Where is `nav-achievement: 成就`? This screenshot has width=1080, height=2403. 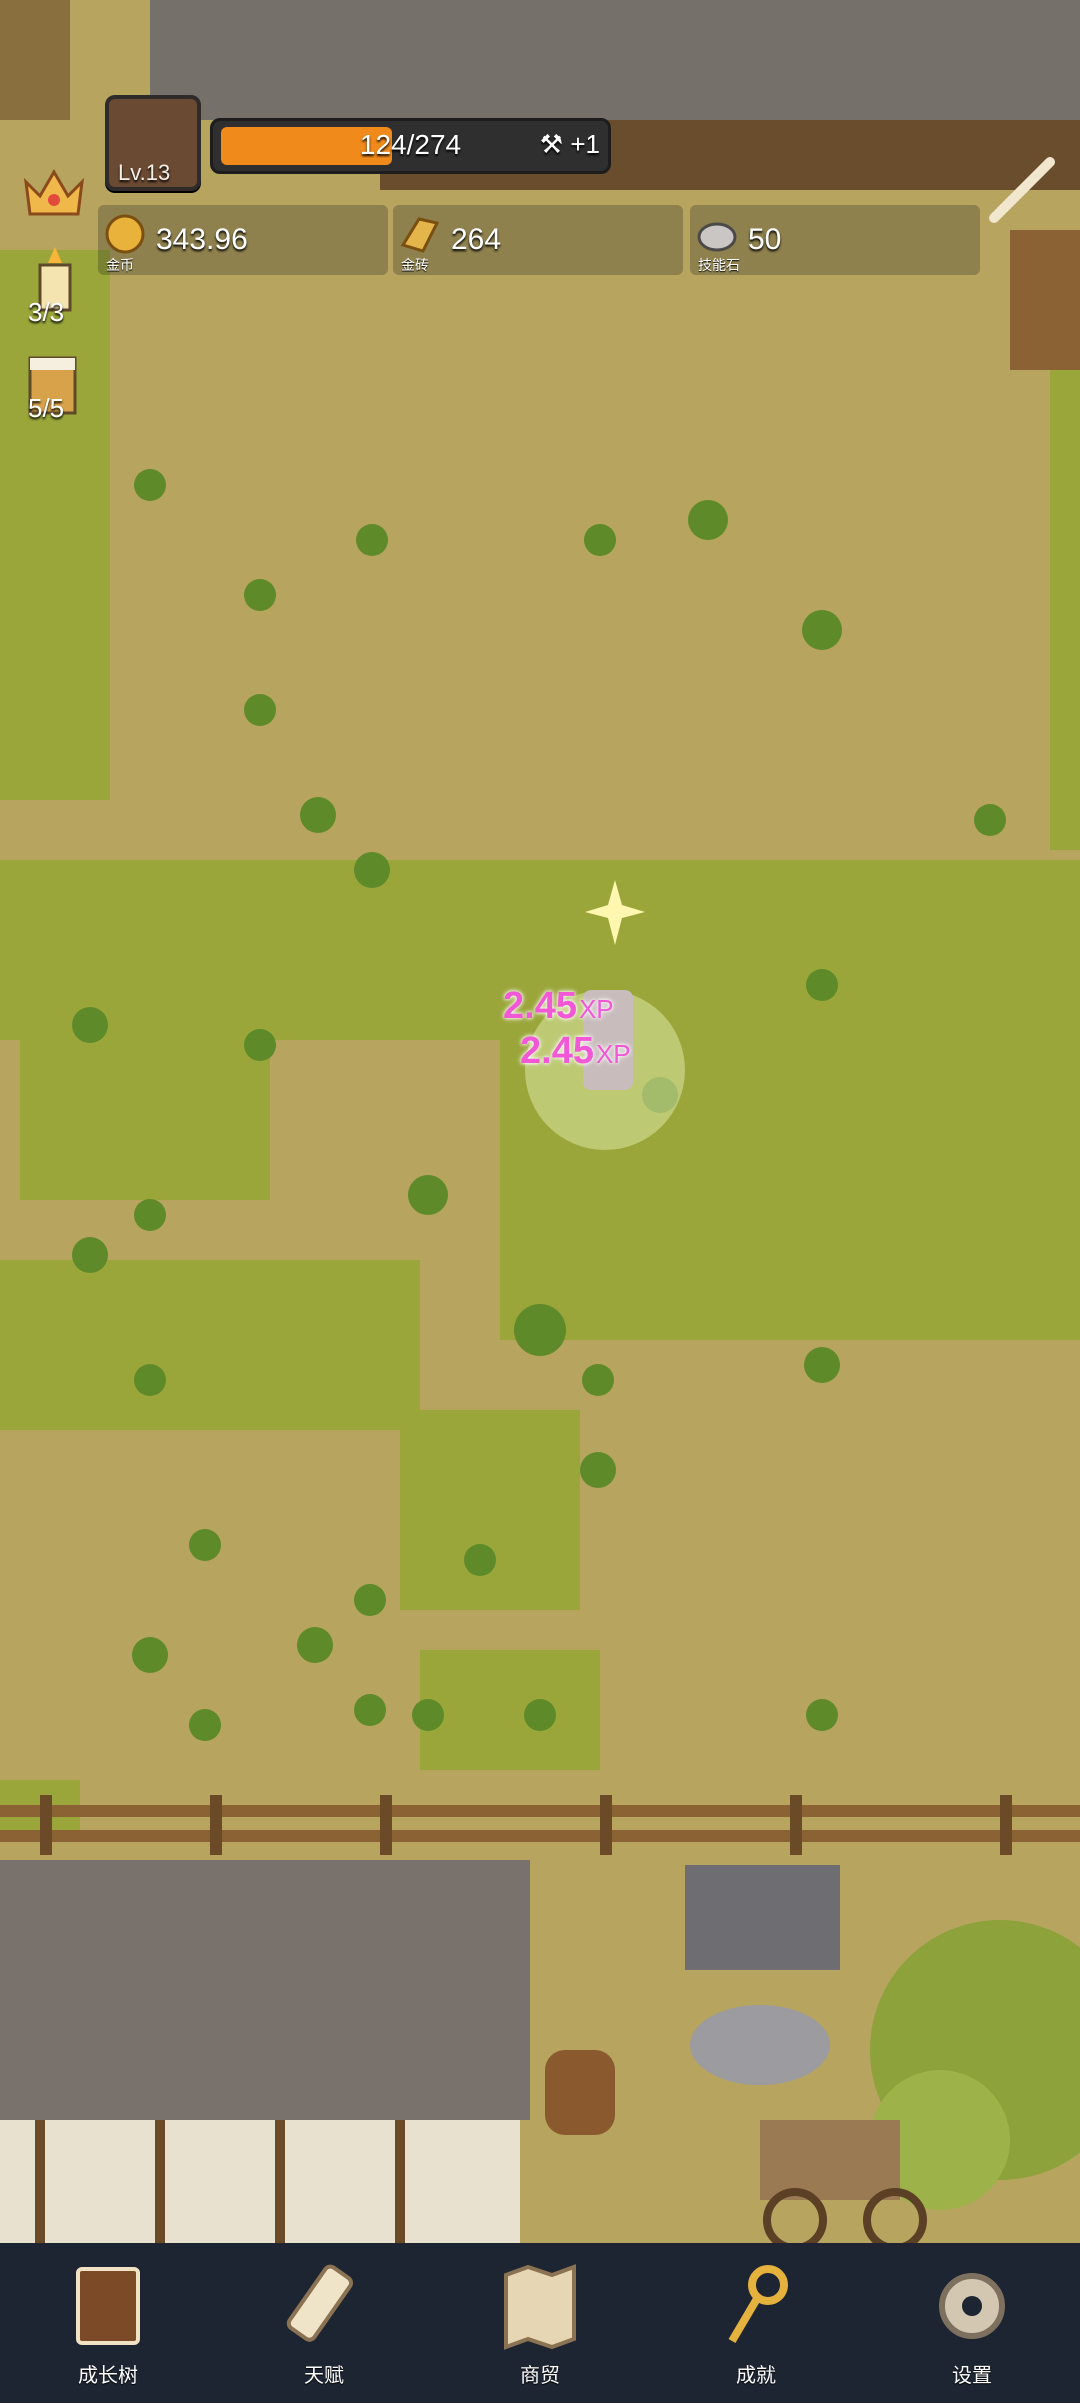 nav-achievement: 成就 is located at coordinates (756, 2323).